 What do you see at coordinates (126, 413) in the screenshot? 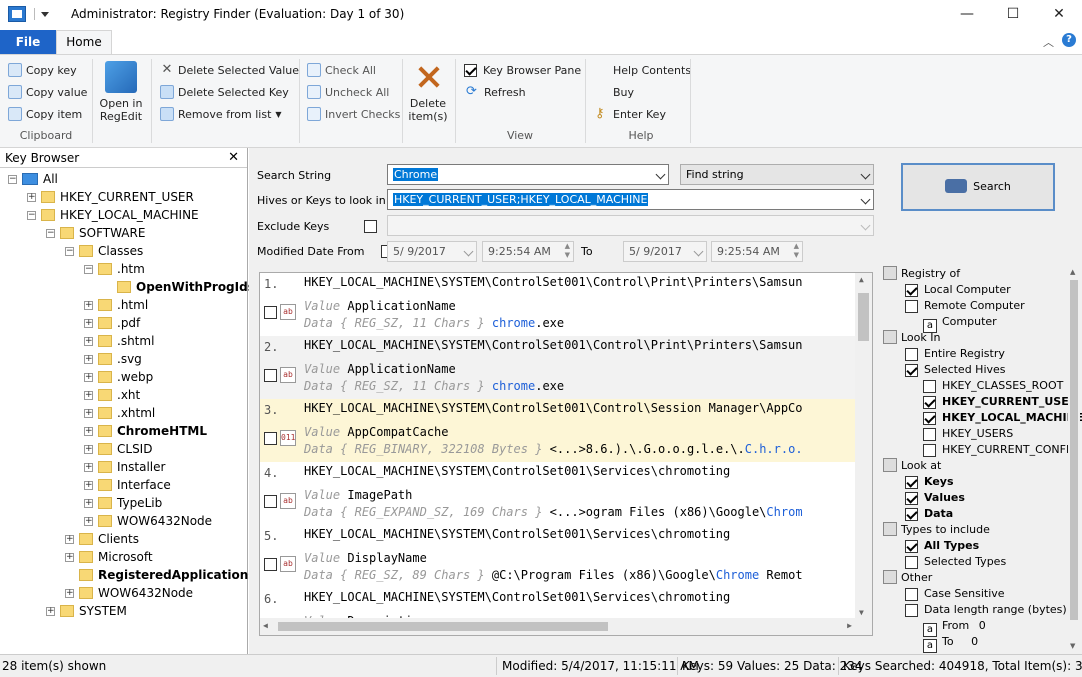
I see `tree-node: .xhtml` at bounding box center [126, 413].